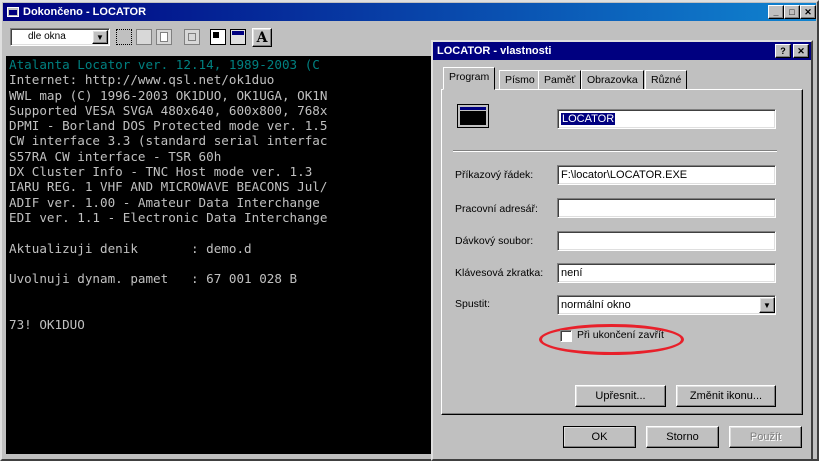 Image resolution: width=819 pixels, height=461 pixels. I want to click on program-name-value: LOCATOR, so click(588, 119).